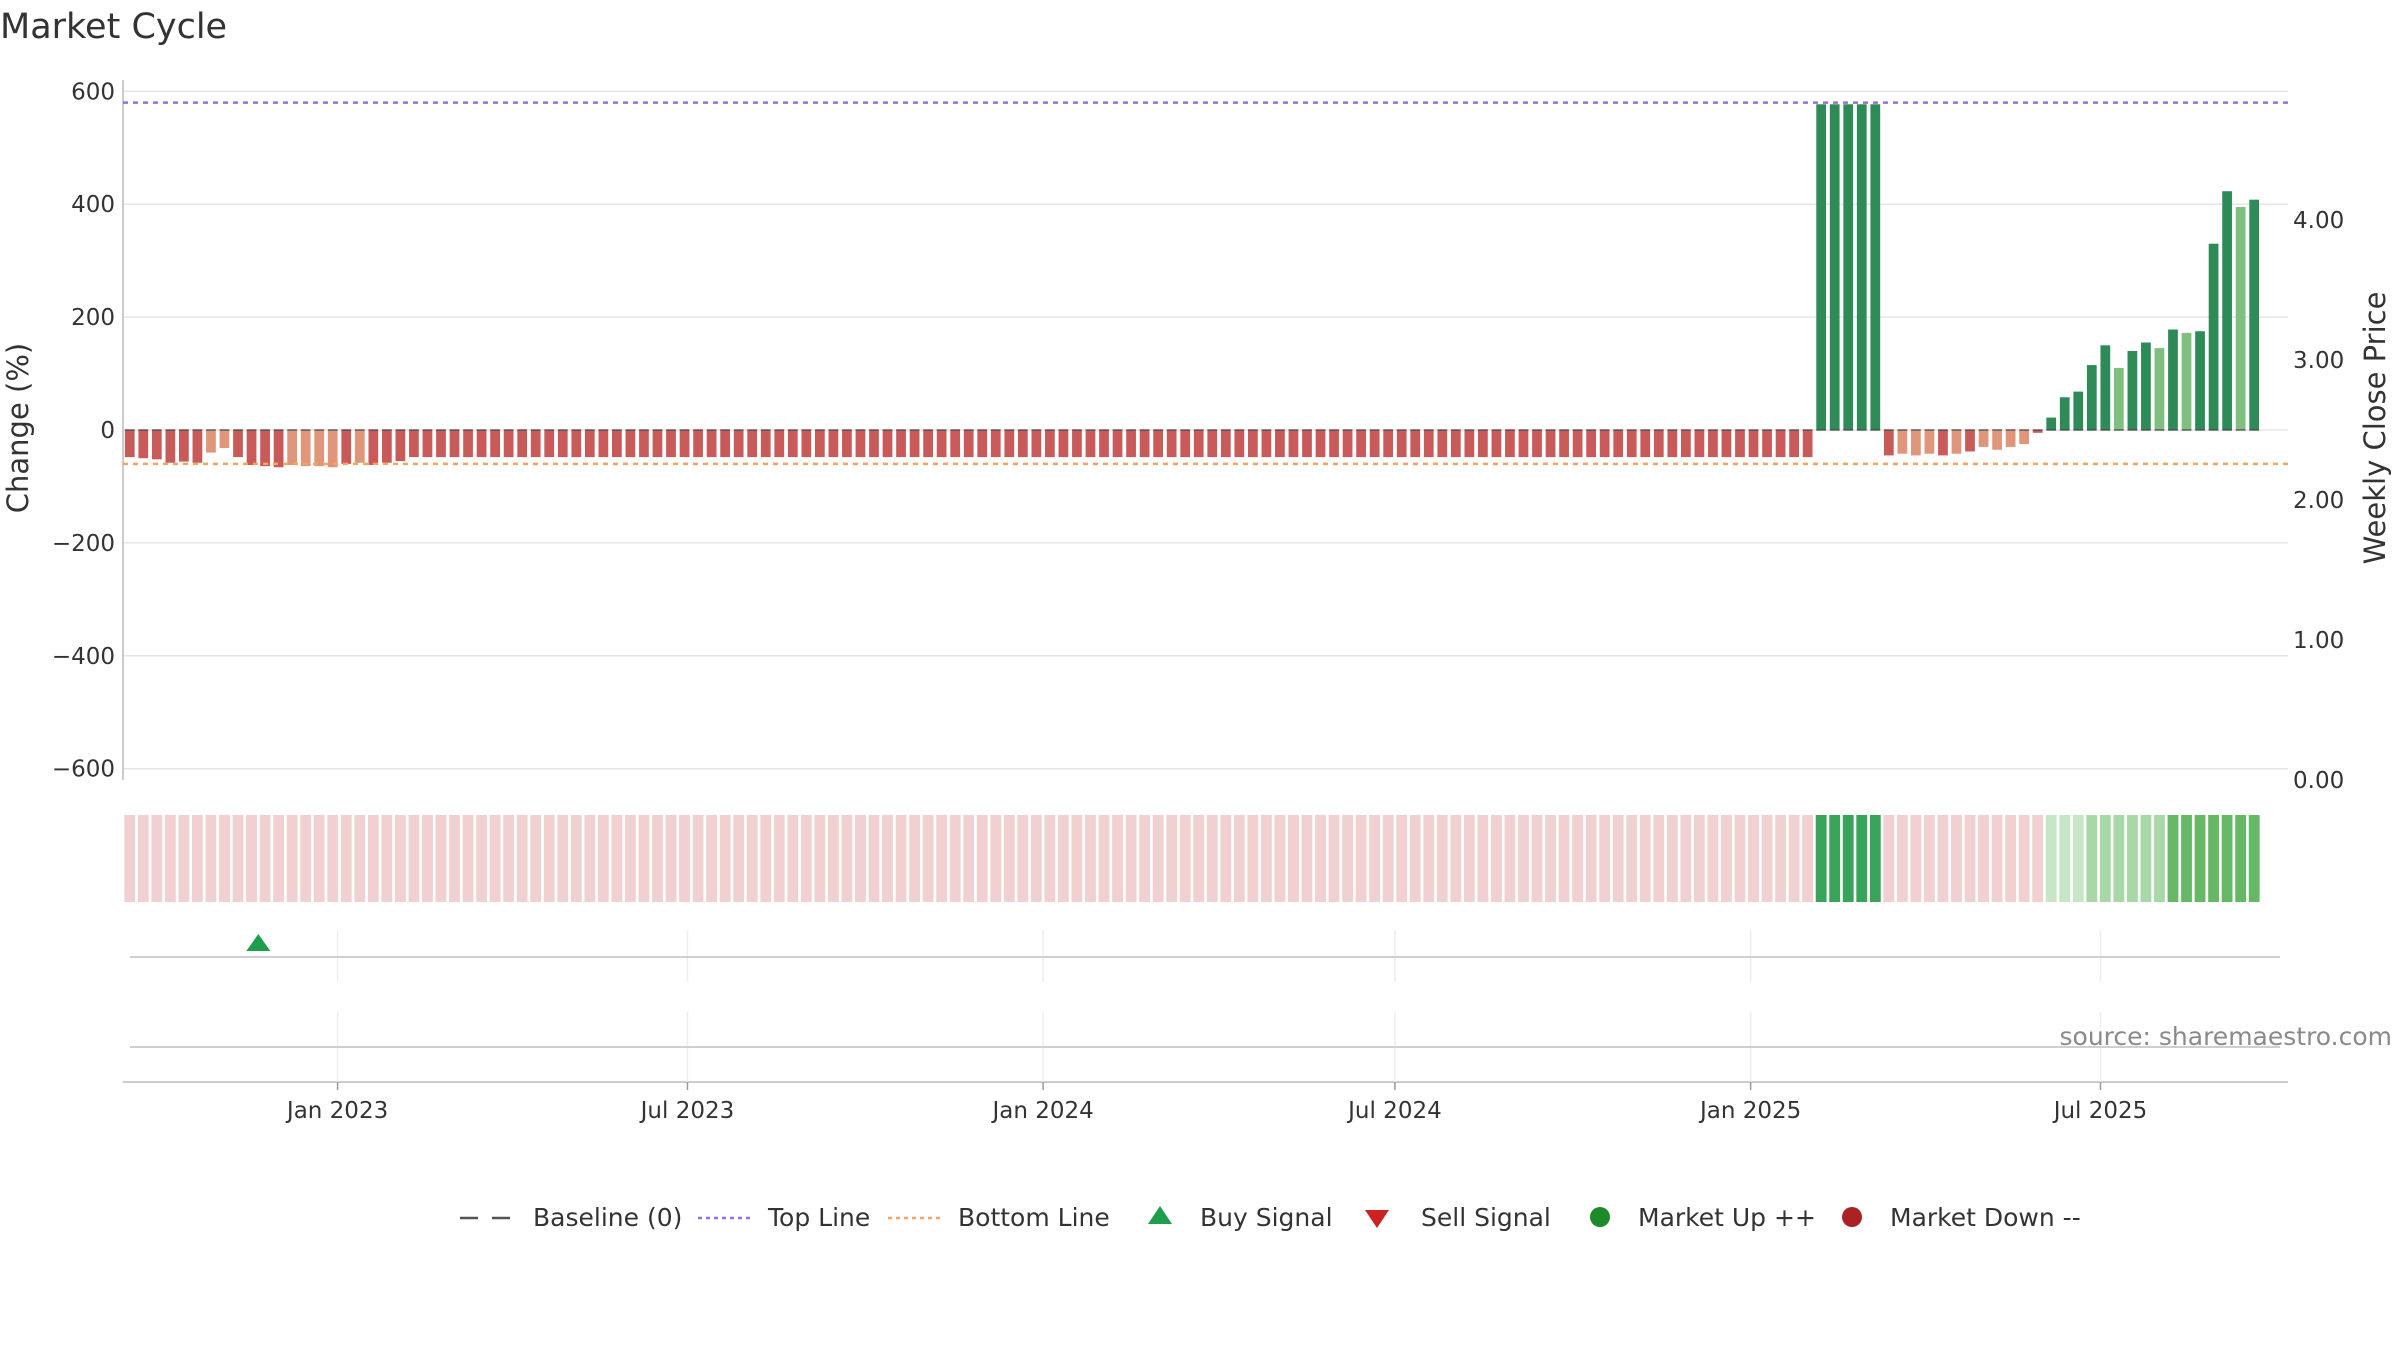  I want to click on y-left-tick-label: 0, so click(107, 431).